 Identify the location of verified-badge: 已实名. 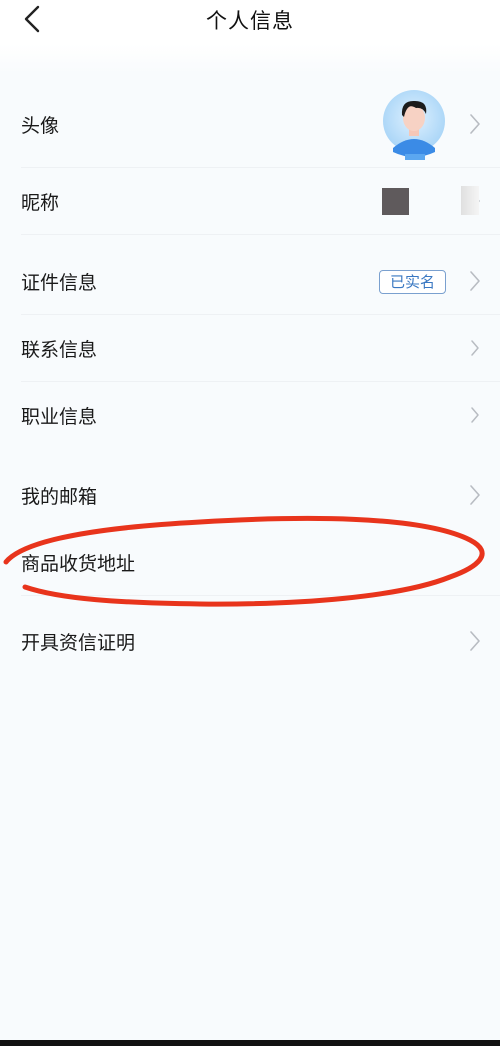
(412, 282).